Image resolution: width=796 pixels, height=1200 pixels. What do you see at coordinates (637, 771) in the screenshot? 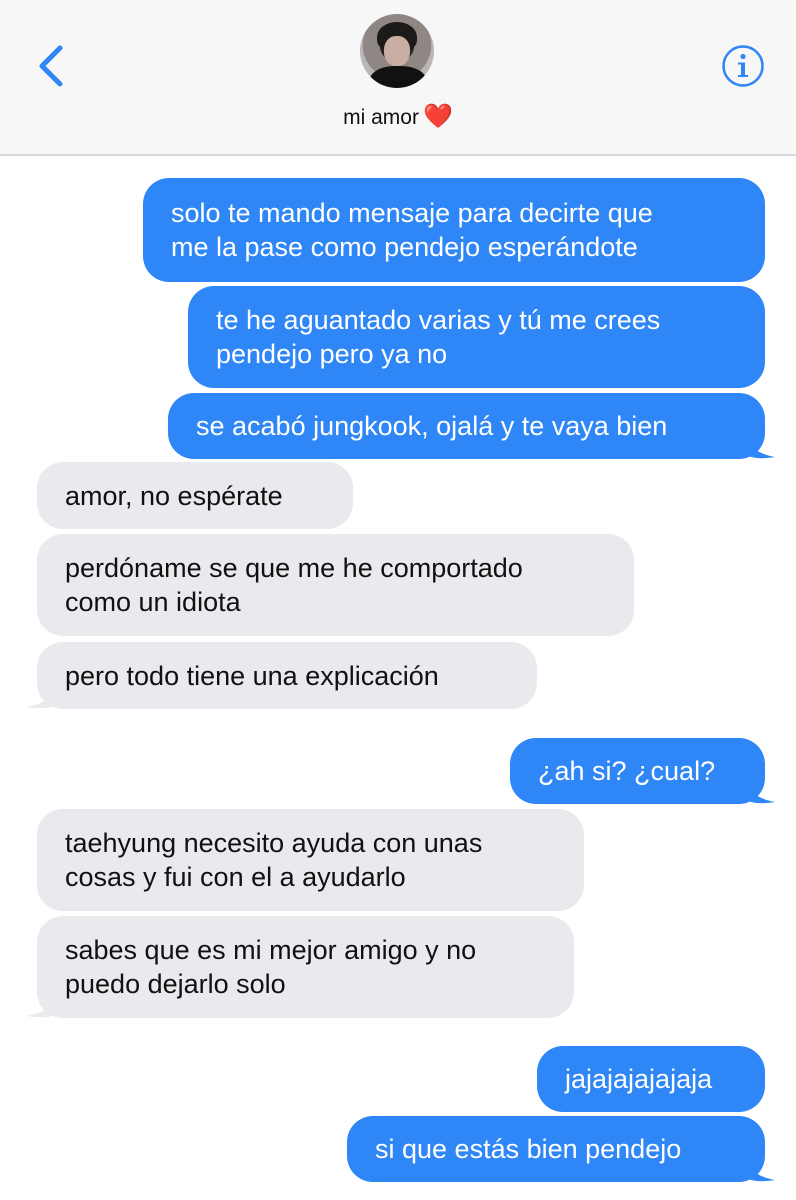
I see `sent-message-bubble: ¿ah si? ¿cual?` at bounding box center [637, 771].